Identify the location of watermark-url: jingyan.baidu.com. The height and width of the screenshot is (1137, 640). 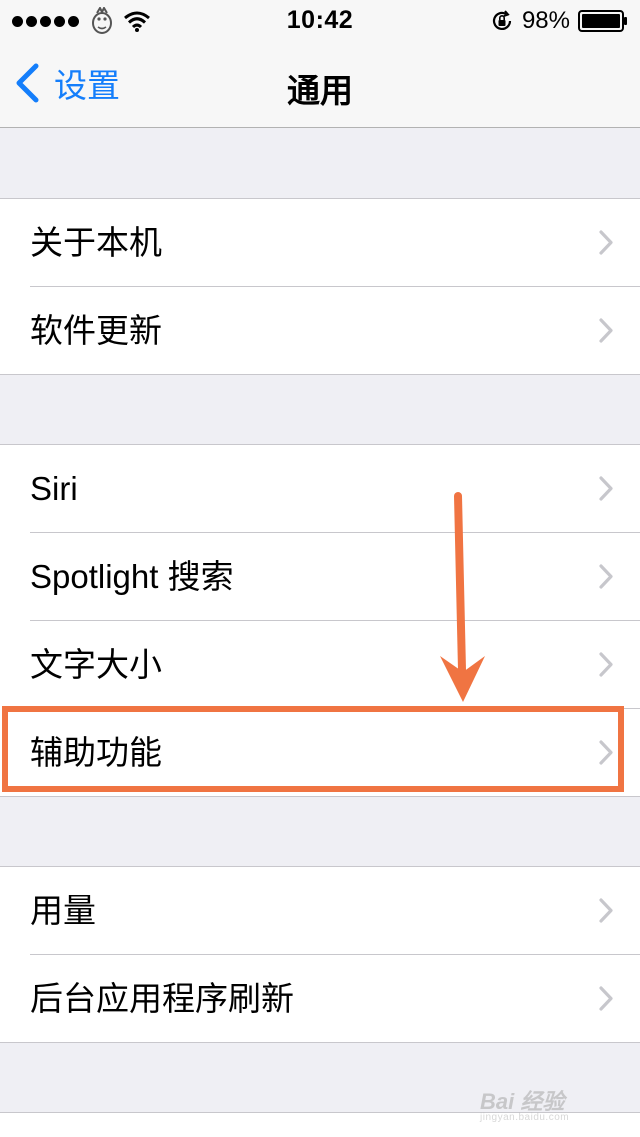
(525, 1117).